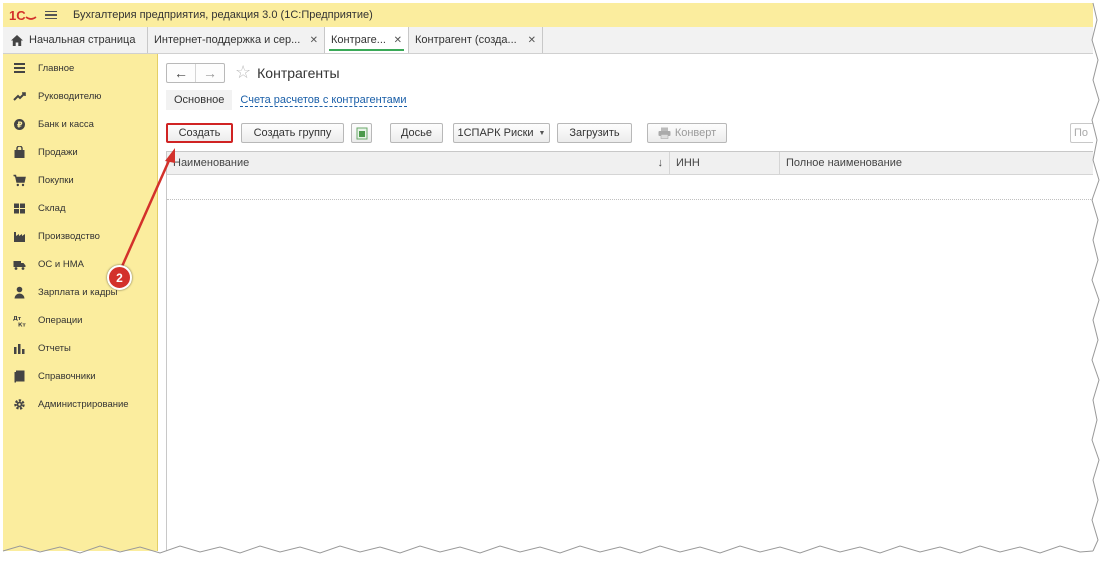  I want to click on spark-risks-button: 1СПАРК Риски ▼, so click(501, 133).